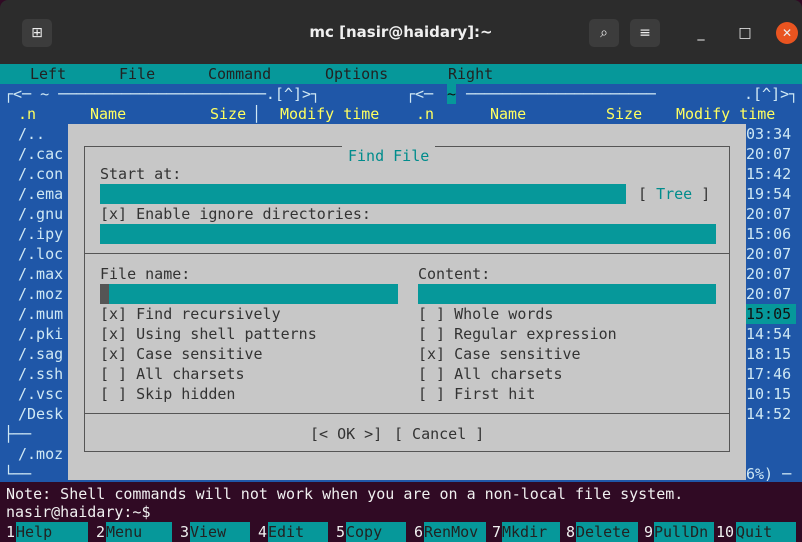 The width and height of the screenshot is (802, 542). What do you see at coordinates (141, 174) in the screenshot?
I see `start-at-label: Start at:` at bounding box center [141, 174].